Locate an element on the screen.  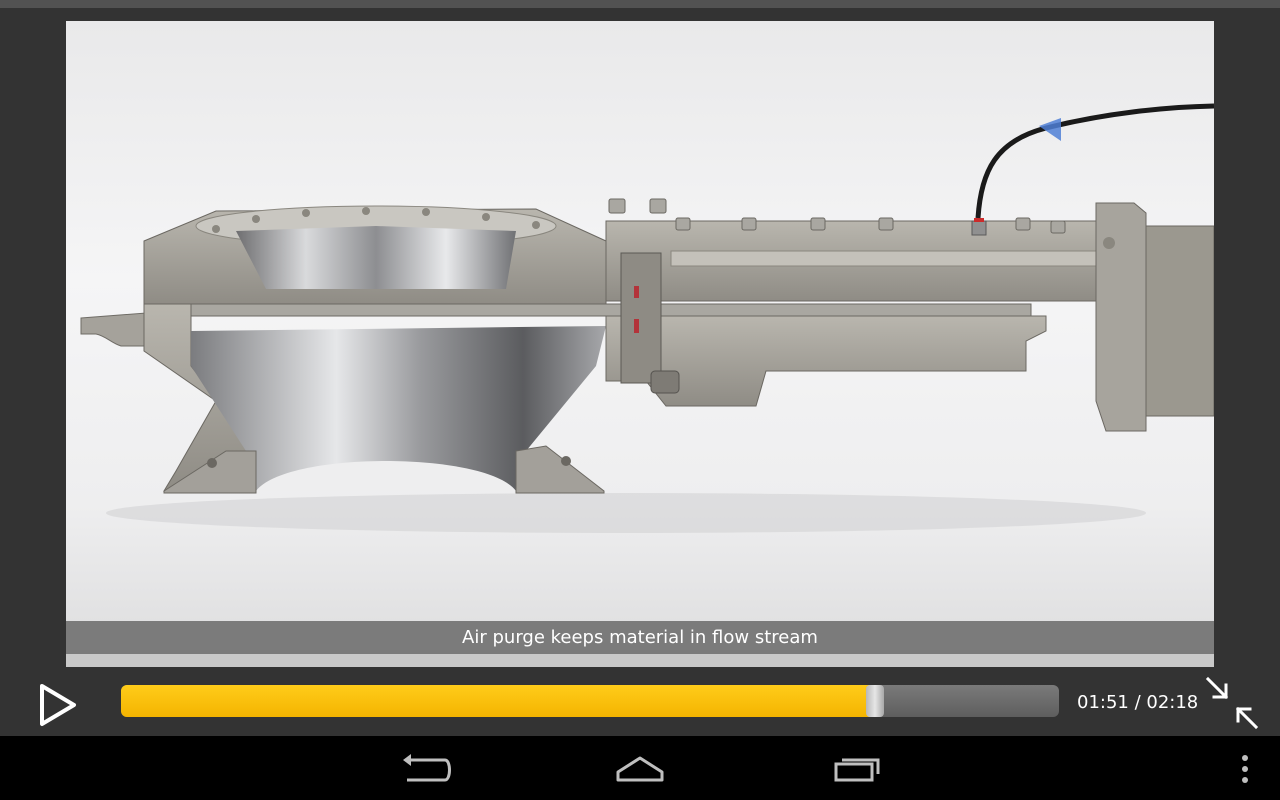
seek-bar-thumb is located at coordinates (875, 701).